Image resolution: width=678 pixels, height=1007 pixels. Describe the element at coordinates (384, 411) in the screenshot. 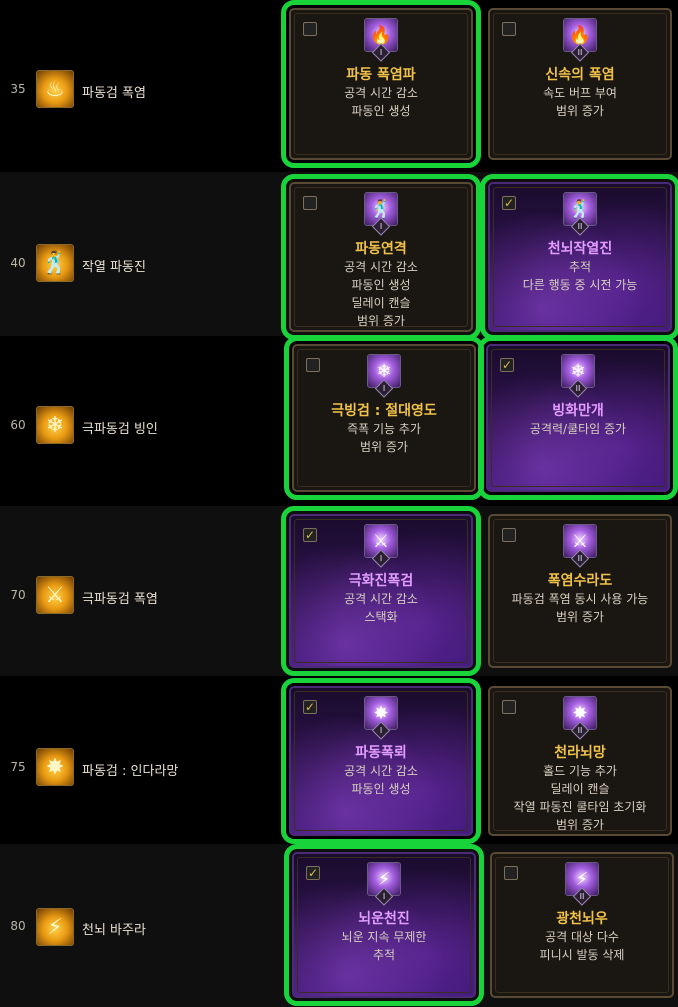

I see `rune-title: 극빙검 : 절대영도` at that location.